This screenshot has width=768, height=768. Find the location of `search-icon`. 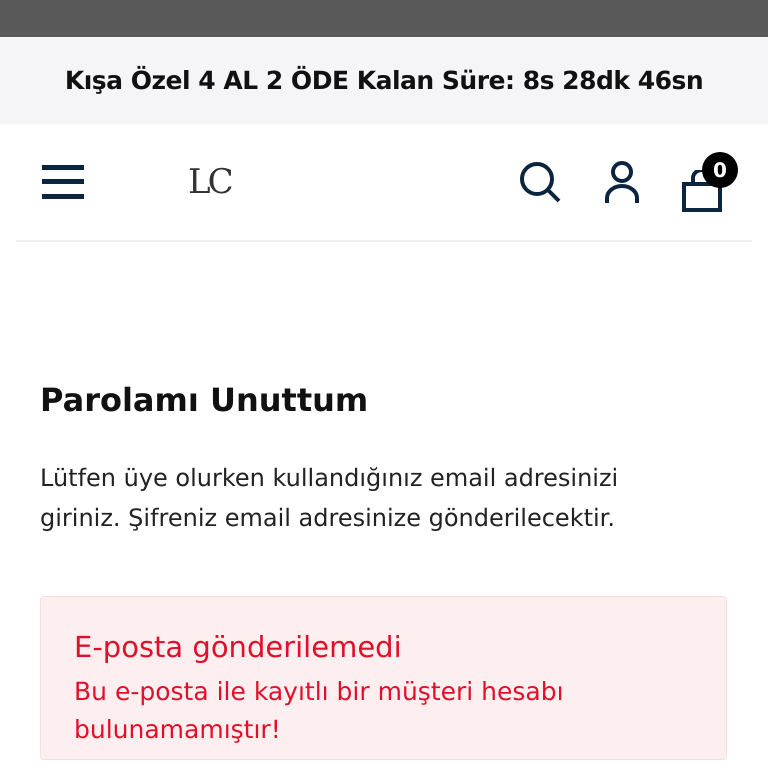

search-icon is located at coordinates (540, 182).